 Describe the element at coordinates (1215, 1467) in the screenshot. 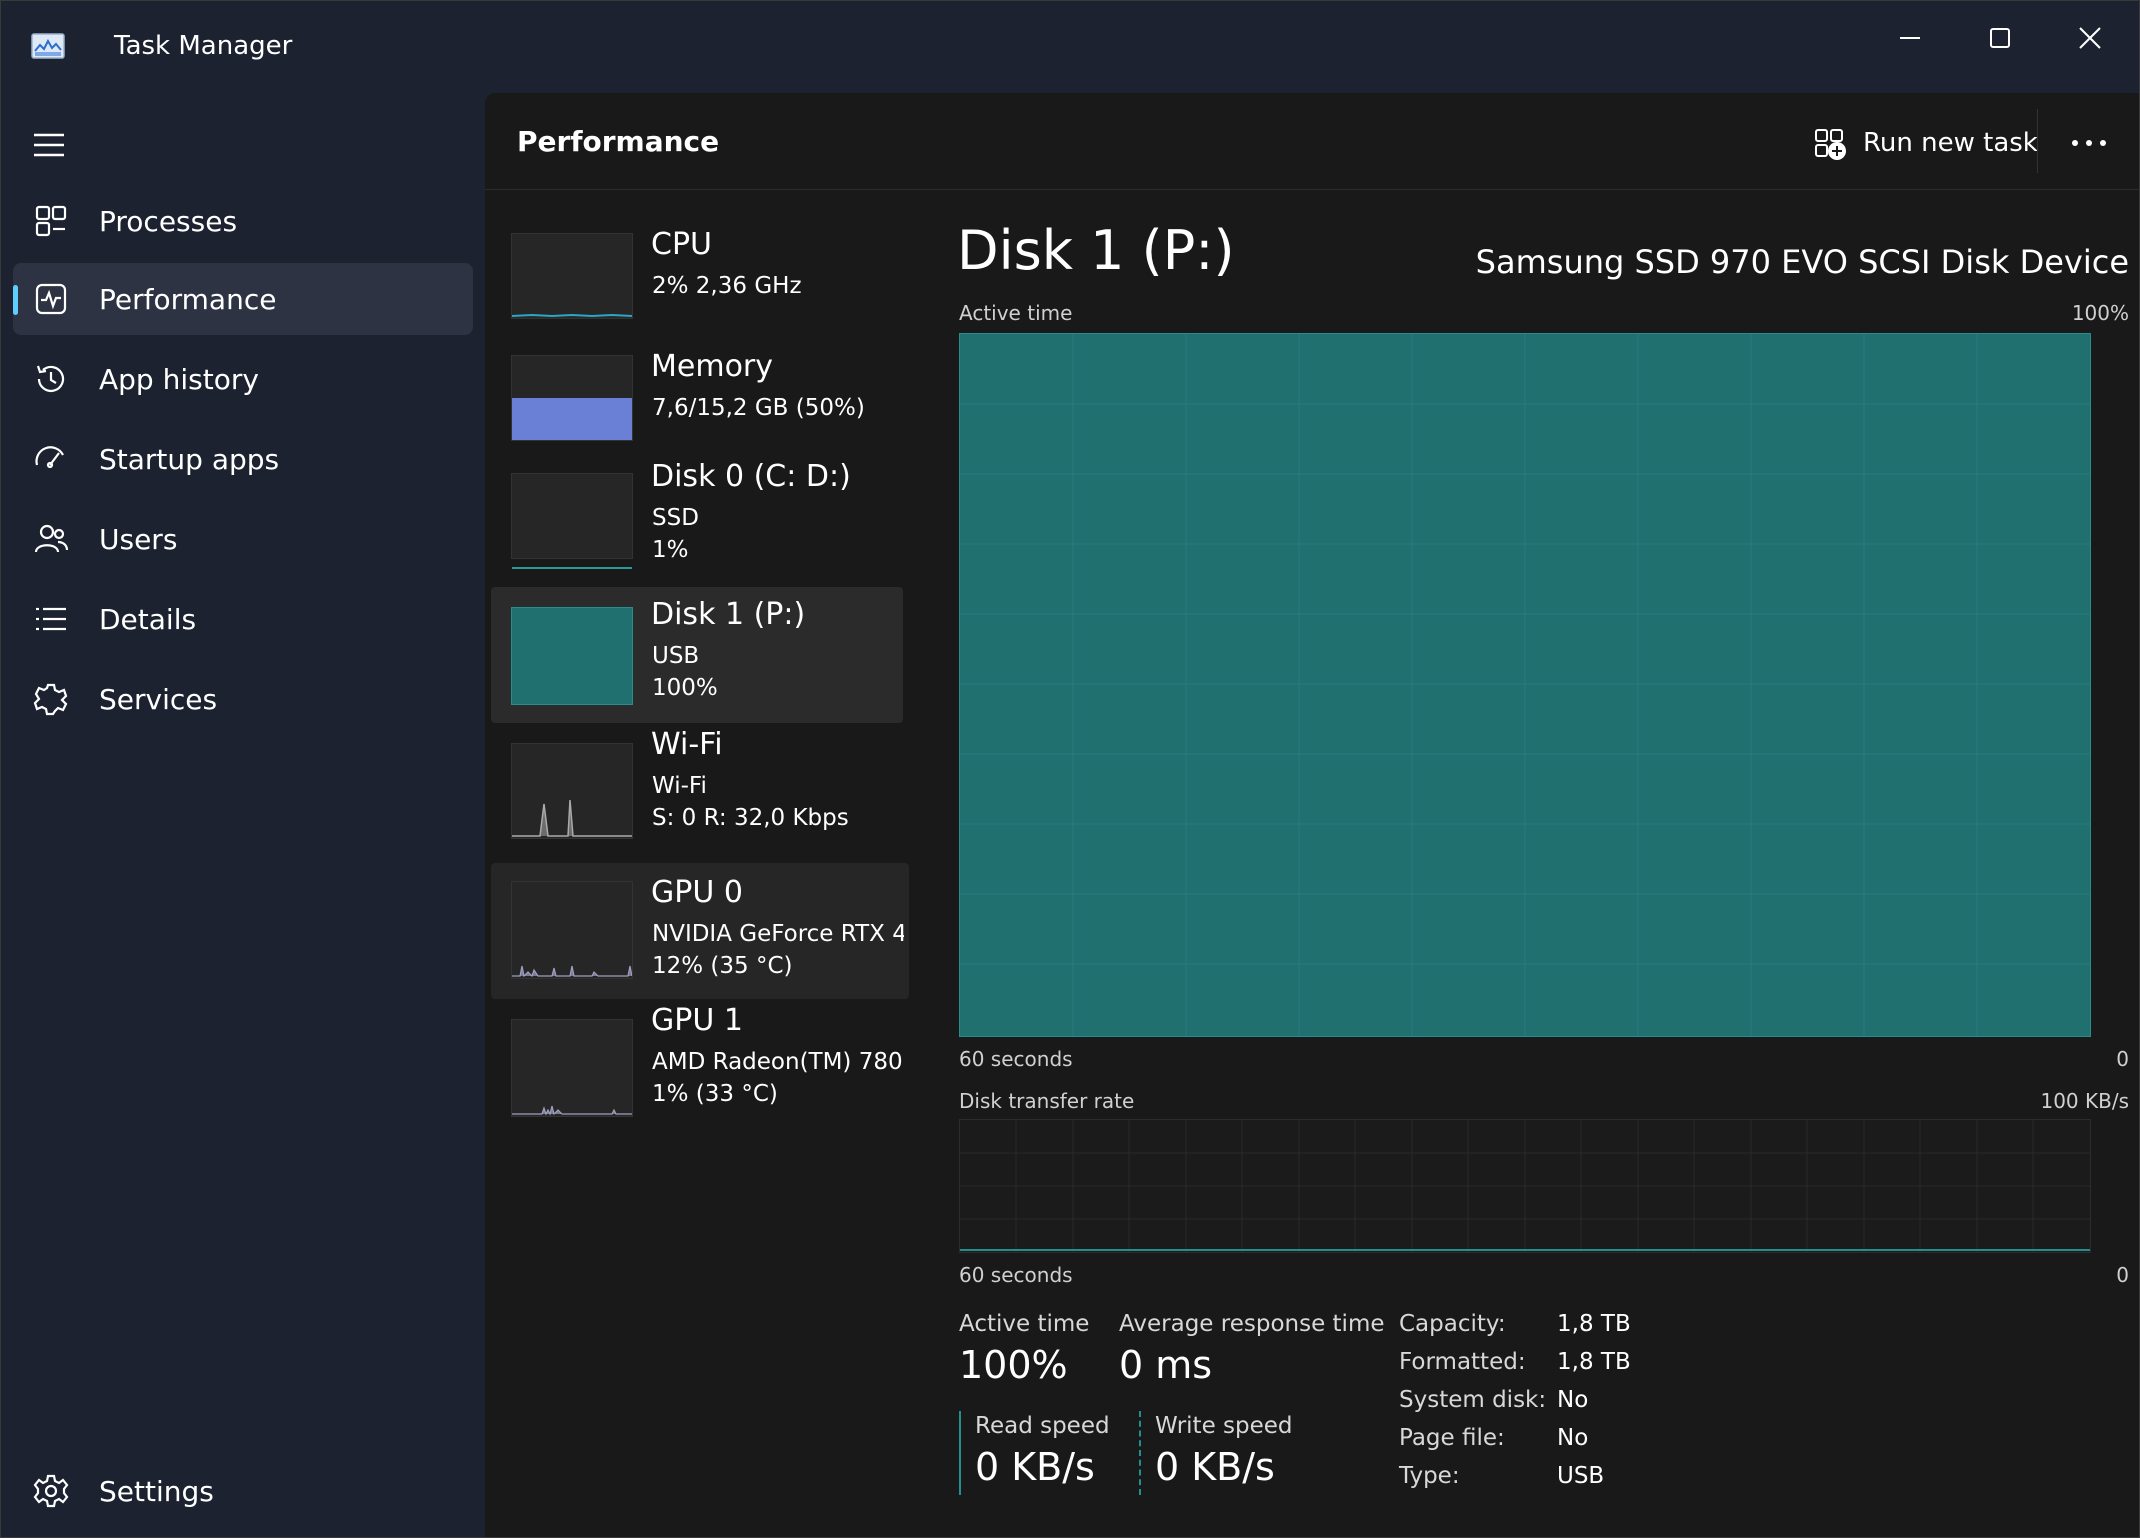

I see `stat-value-write-speed: 0 KB/s` at that location.